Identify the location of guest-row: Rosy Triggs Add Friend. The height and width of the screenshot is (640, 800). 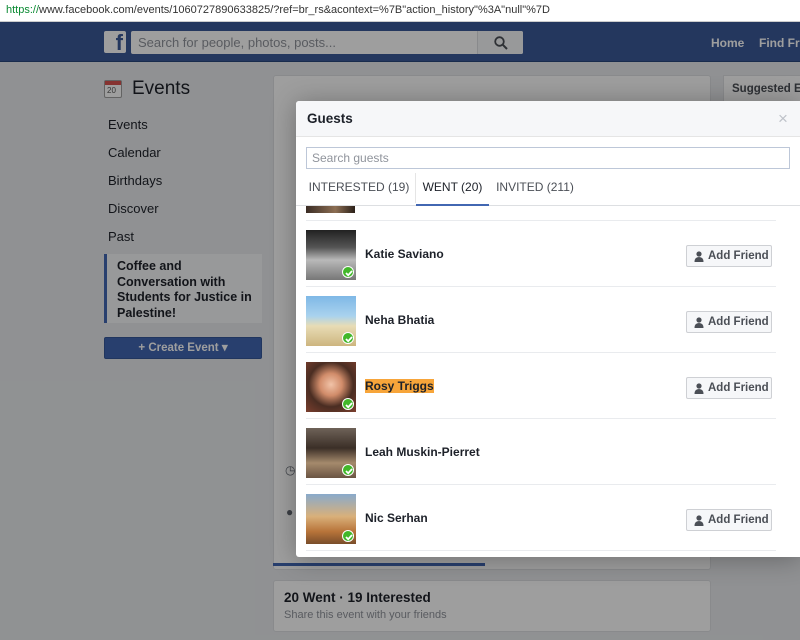
(548, 385).